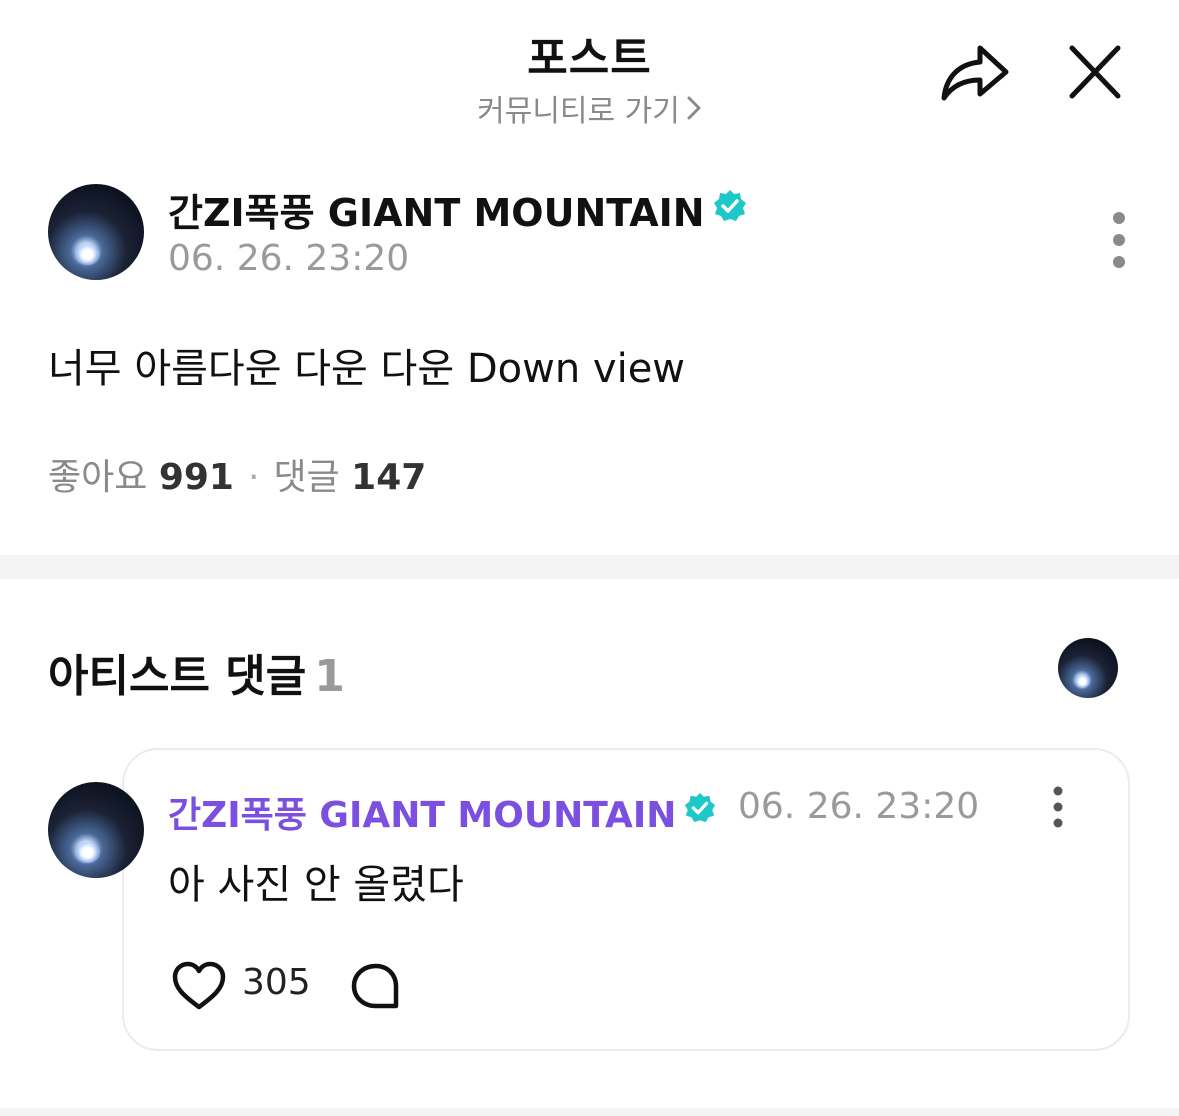  I want to click on post-body: 너무 아름다운 다운 다운 Down view, so click(367, 369).